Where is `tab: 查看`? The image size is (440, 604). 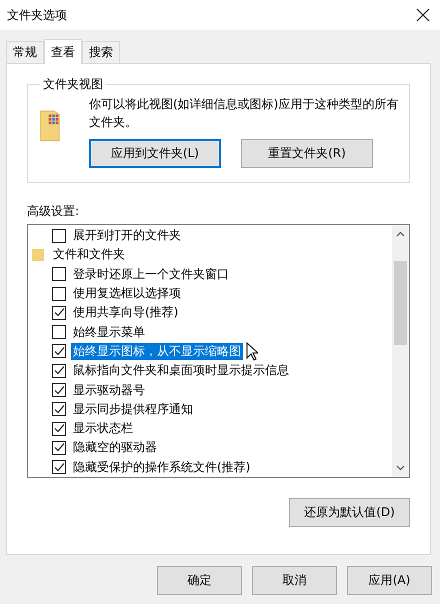
tab: 查看 is located at coordinates (63, 51).